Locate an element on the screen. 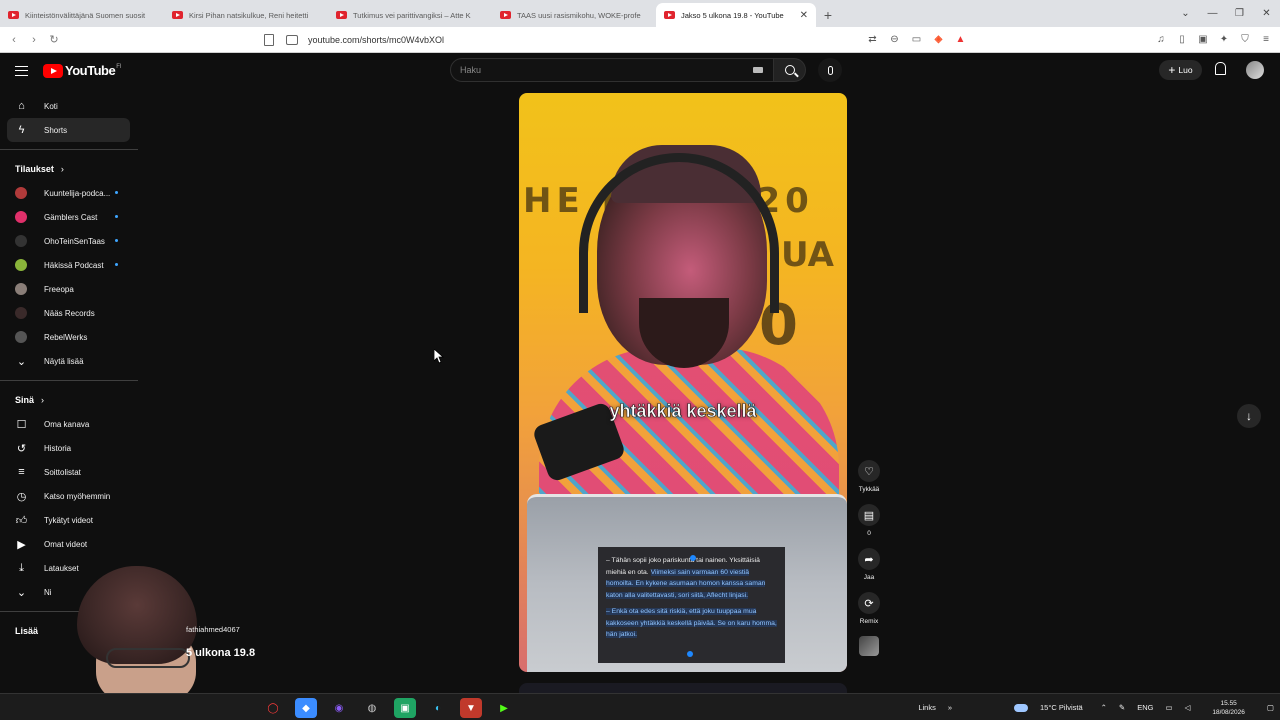 The image size is (1280, 720). section-title: Tilaukset is located at coordinates (34, 169).